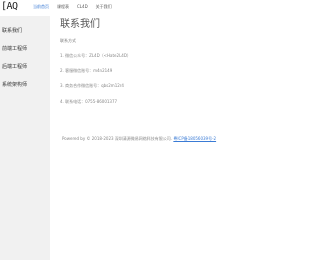  I want to click on nav-link-cl4d: CL4D, so click(82, 7).